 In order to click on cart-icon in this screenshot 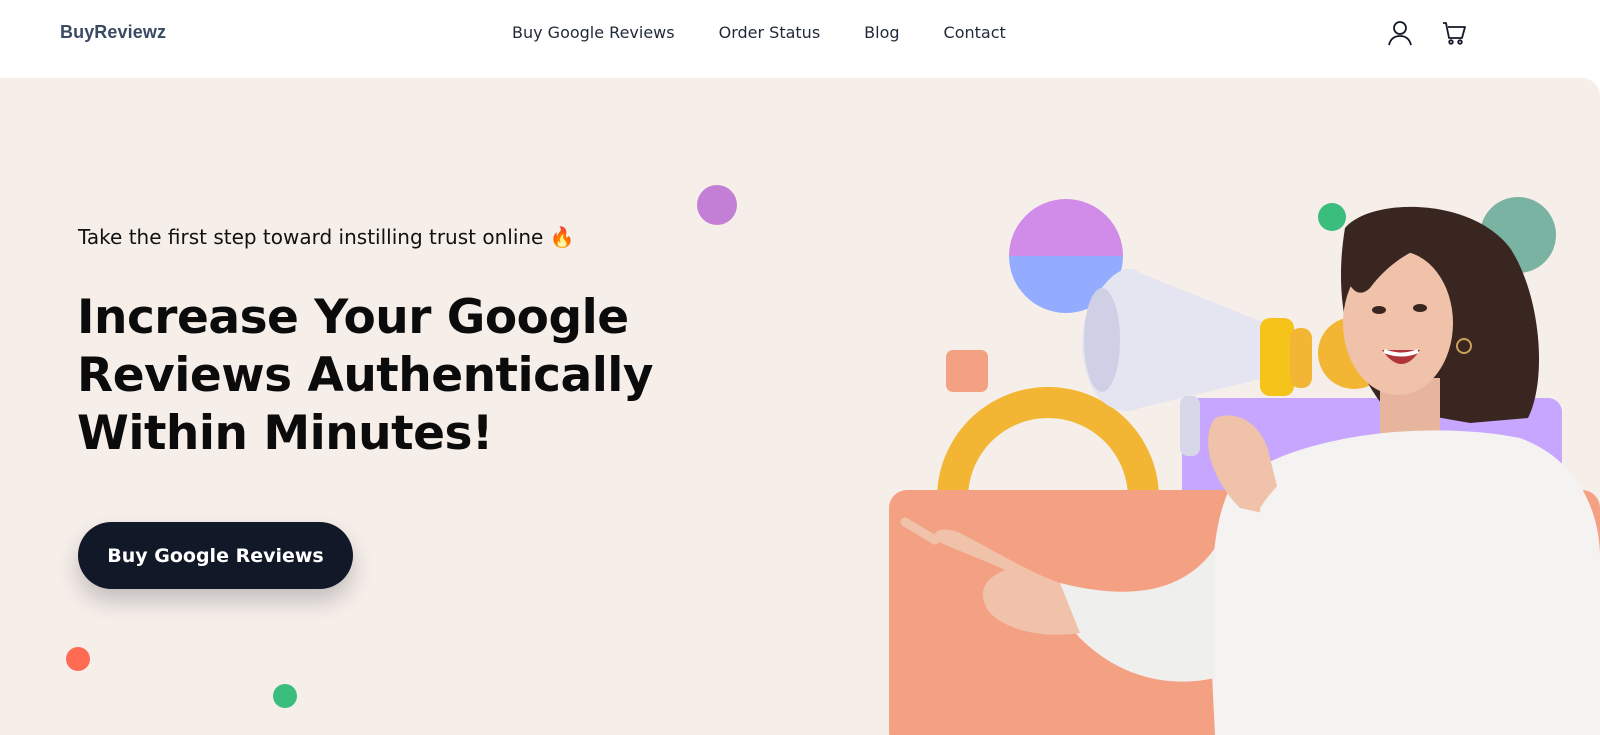, I will do `click(1454, 33)`.